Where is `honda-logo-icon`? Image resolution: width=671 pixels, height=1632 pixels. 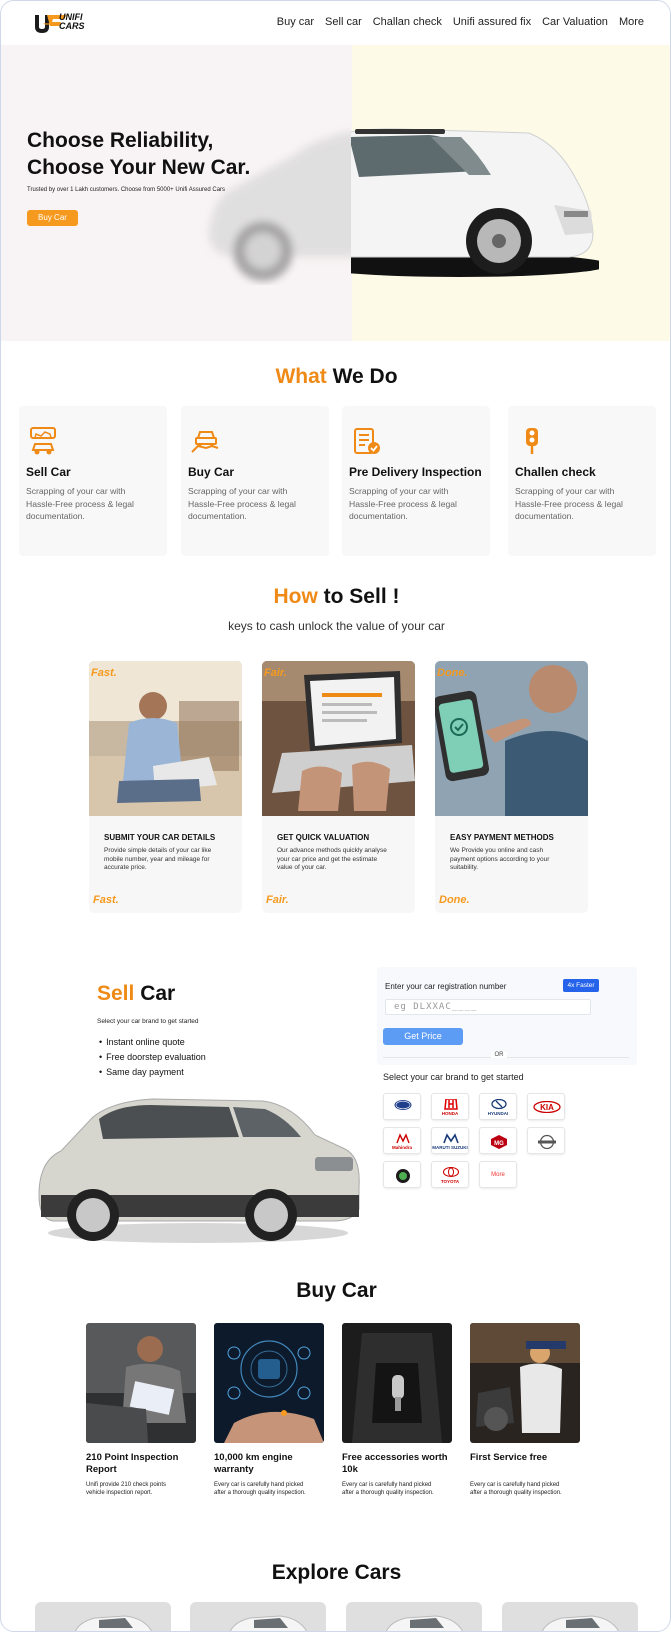
honda-logo-icon is located at coordinates (451, 1104).